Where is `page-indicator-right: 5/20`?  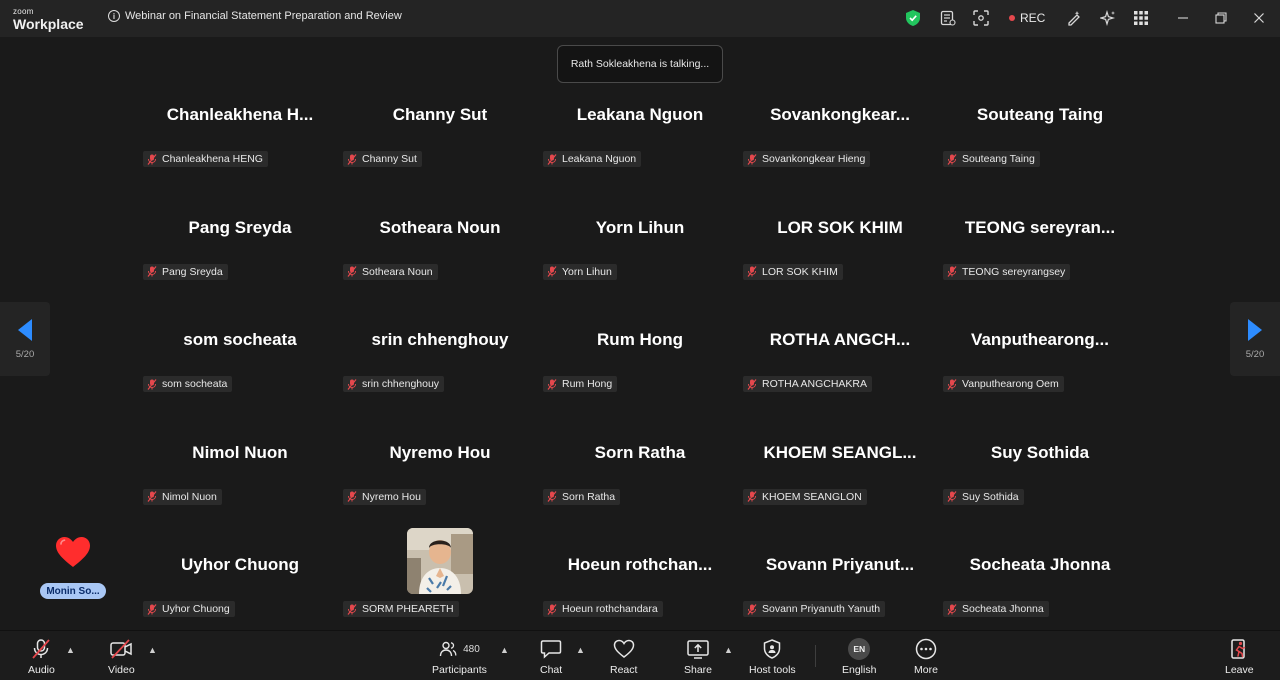
page-indicator-right: 5/20 is located at coordinates (1255, 354).